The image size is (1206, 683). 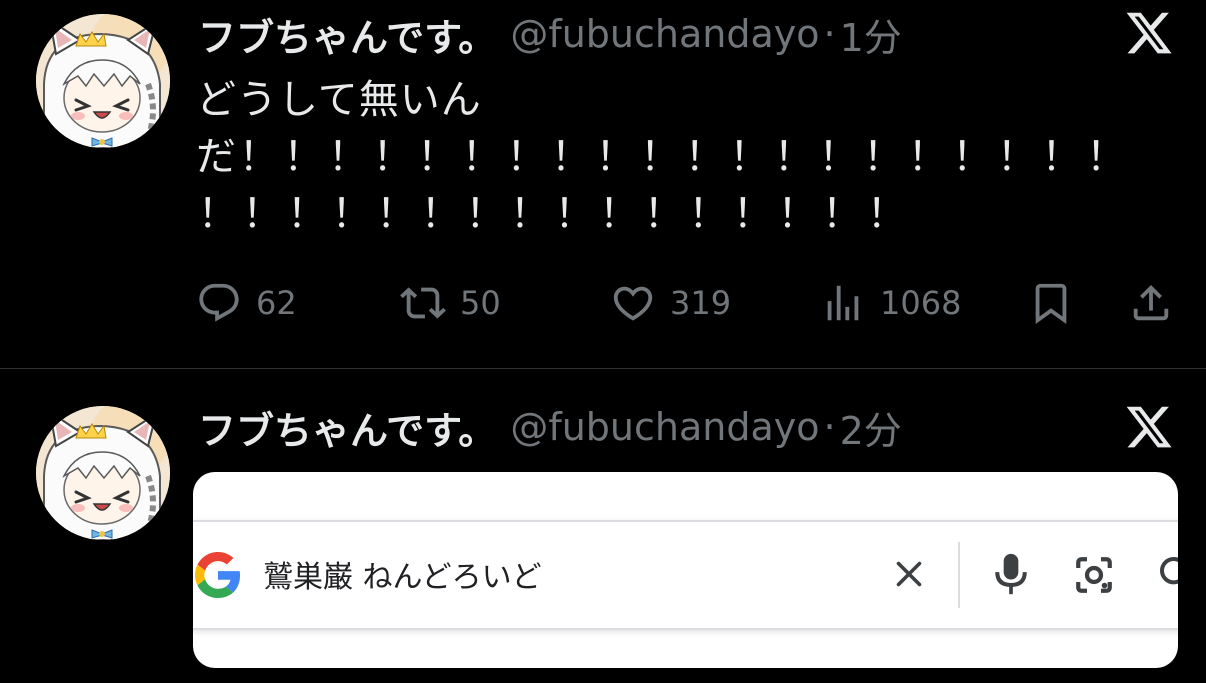 I want to click on bookmark-button, so click(x=1051, y=303).